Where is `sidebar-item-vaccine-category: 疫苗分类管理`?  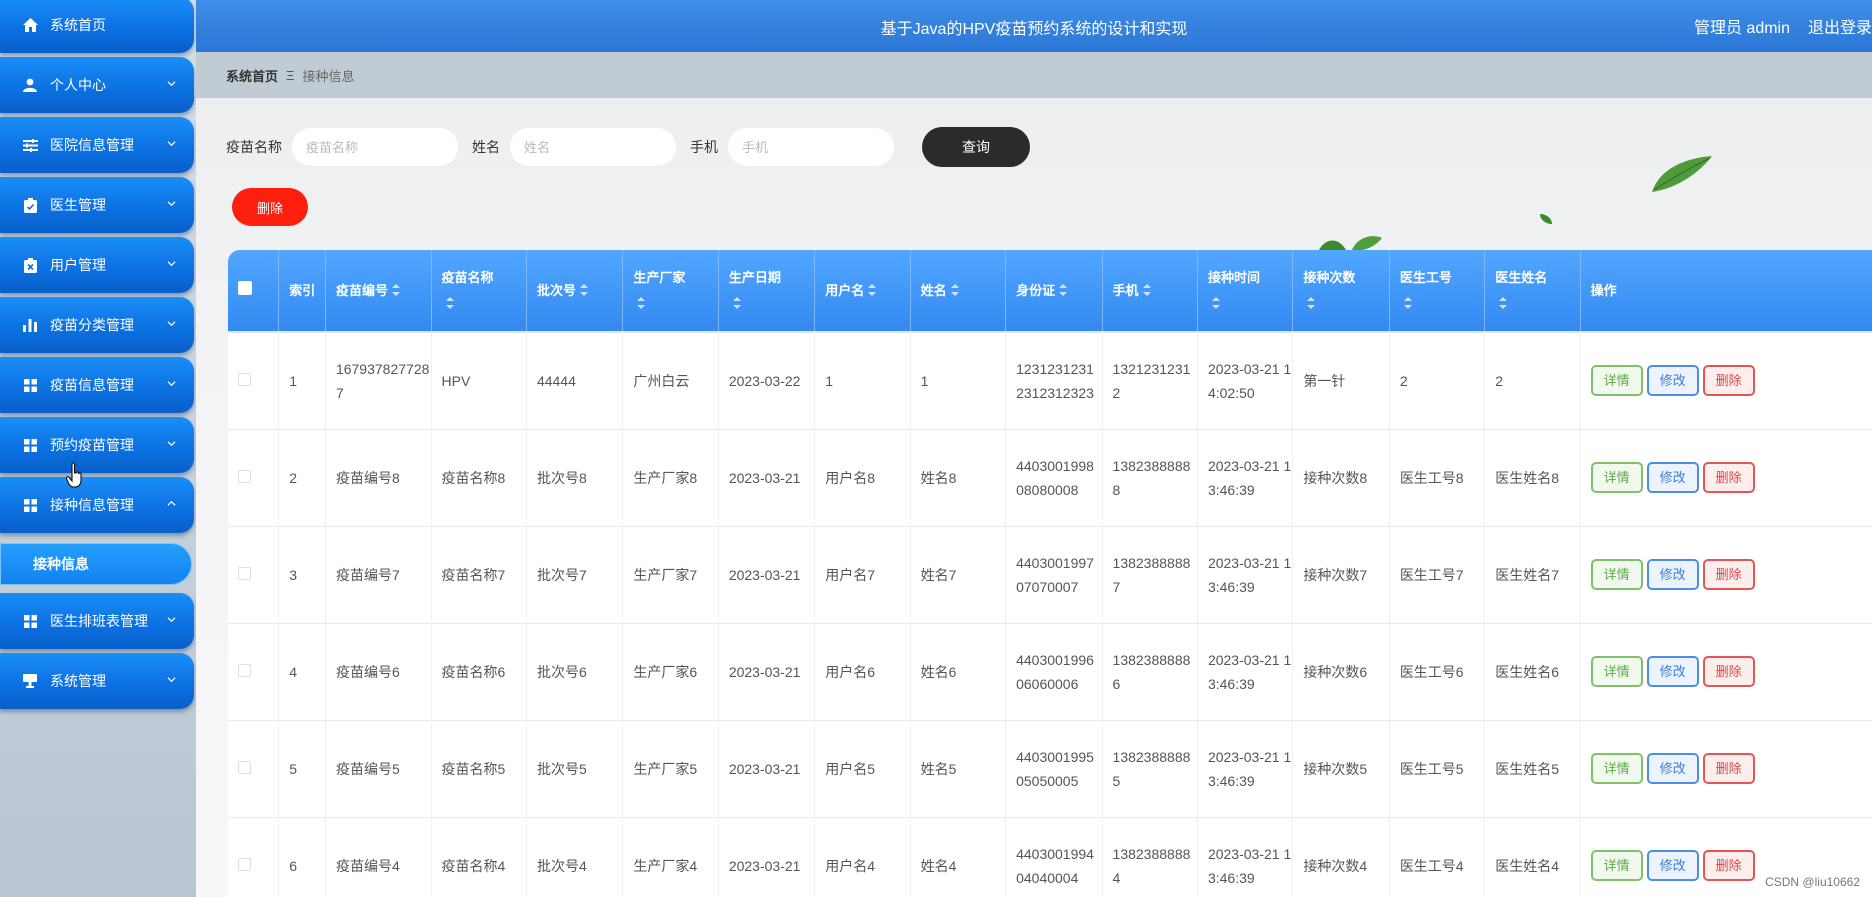
sidebar-item-vaccine-category: 疫苗分类管理 is located at coordinates (97, 325).